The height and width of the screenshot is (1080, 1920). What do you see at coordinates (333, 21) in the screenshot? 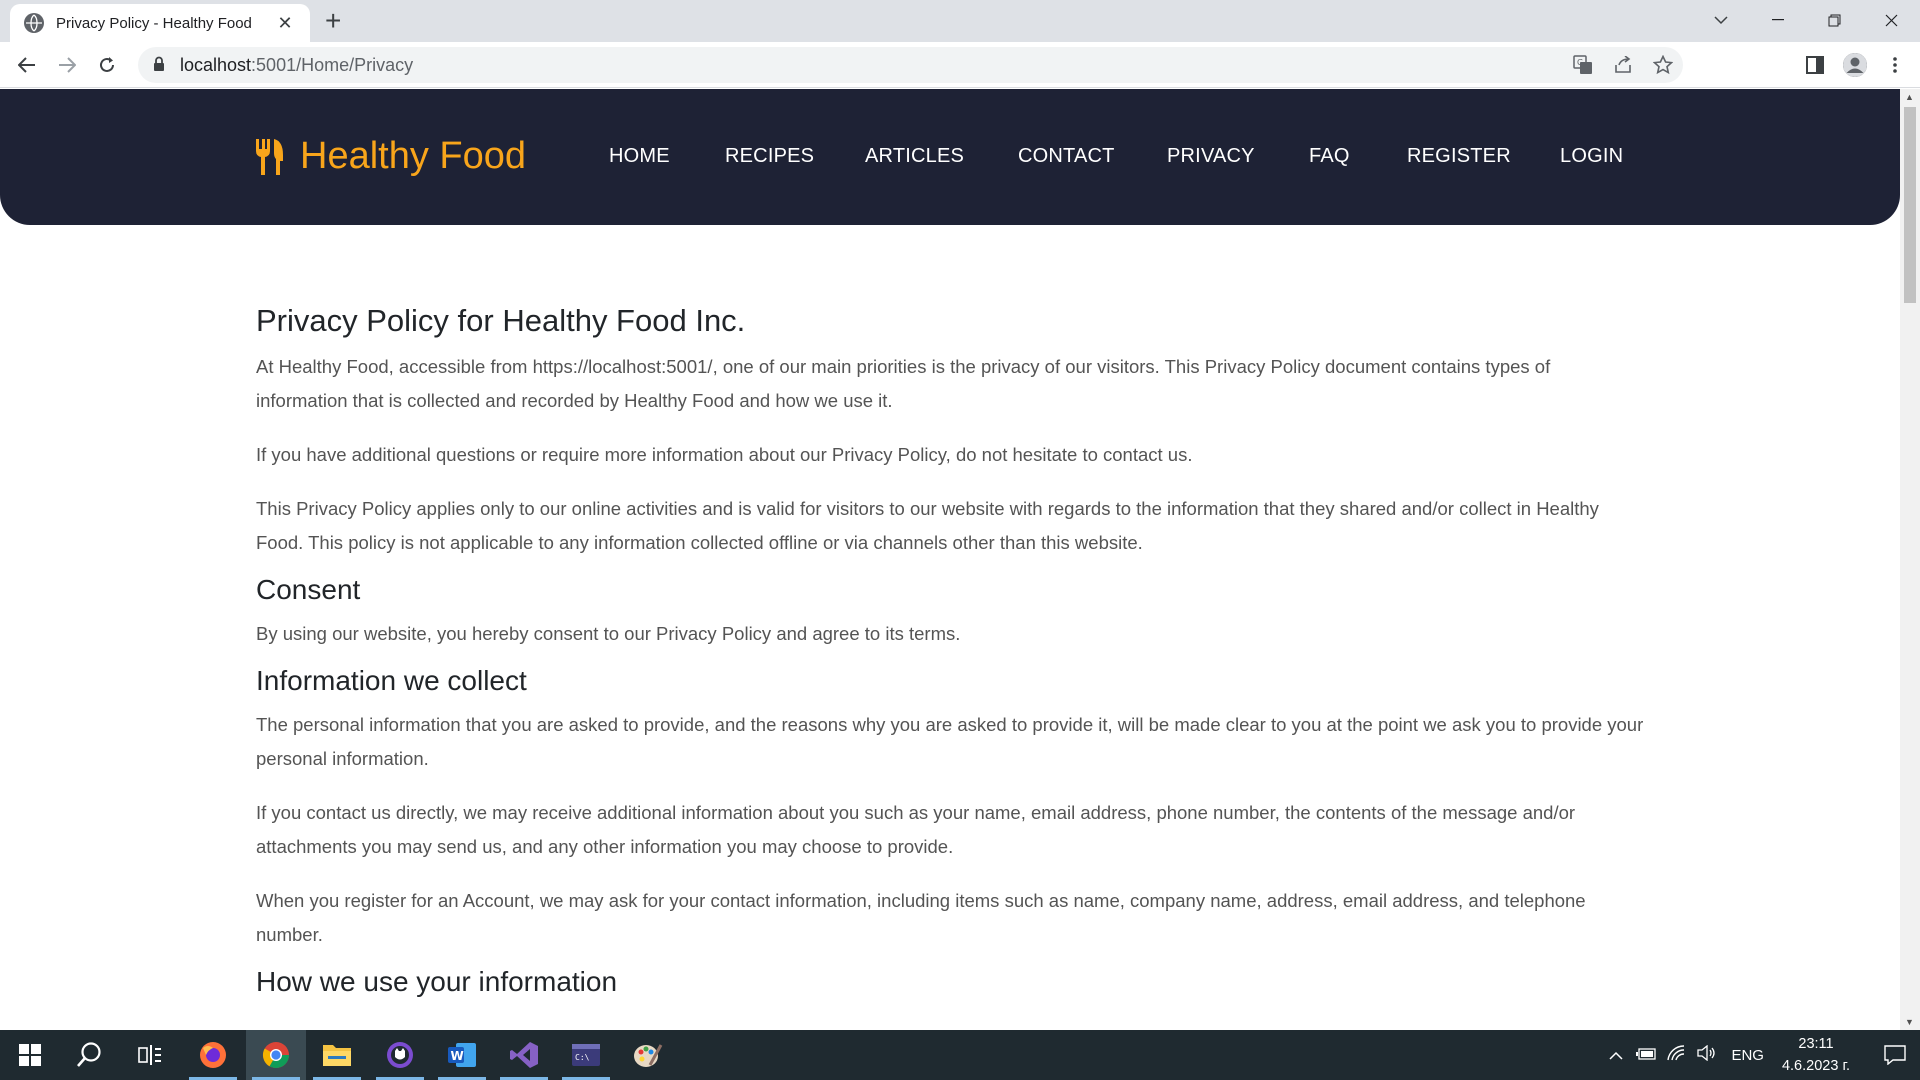
I see `new-tab-button: +` at bounding box center [333, 21].